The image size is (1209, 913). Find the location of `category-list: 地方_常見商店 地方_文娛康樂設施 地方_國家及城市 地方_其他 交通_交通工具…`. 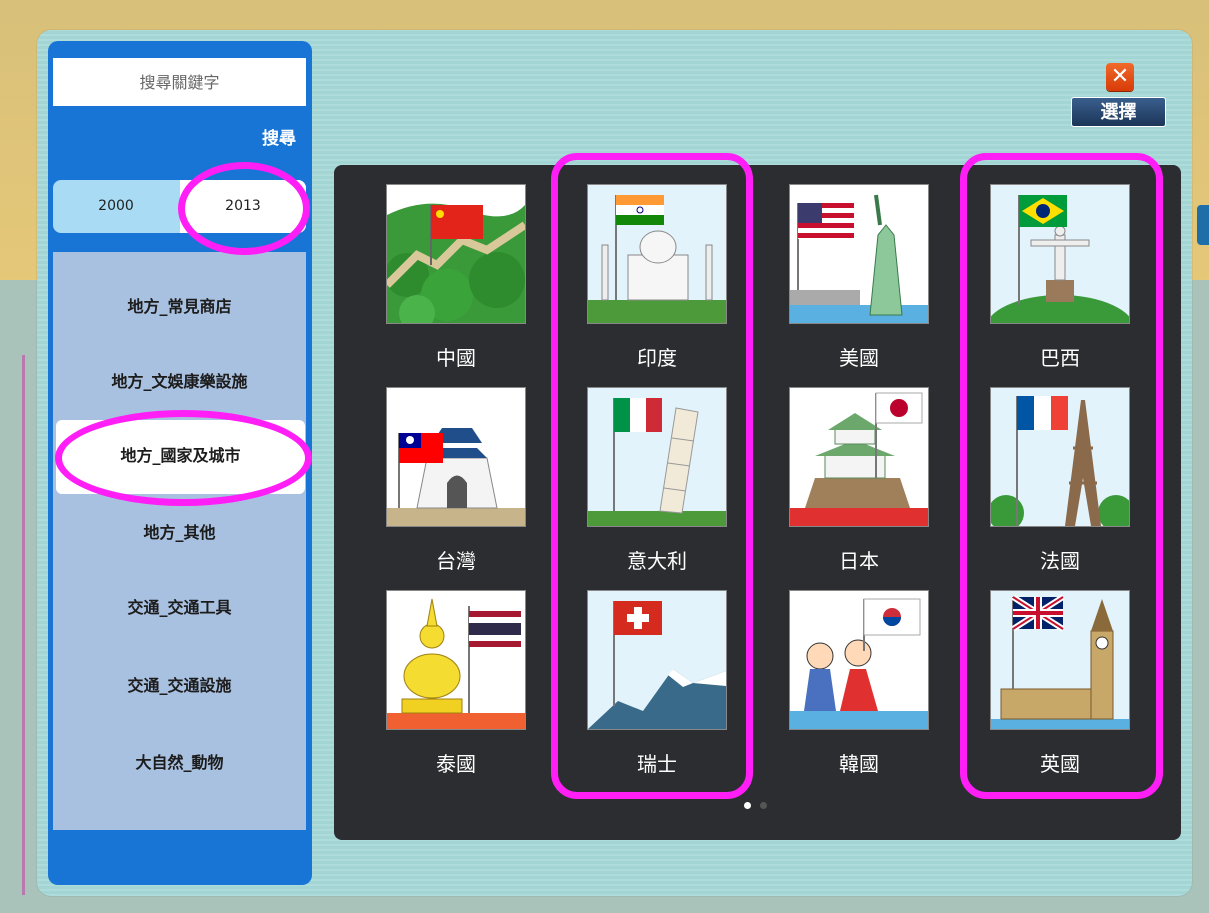

category-list: 地方_常見商店 地方_文娛康樂設施 地方_國家及城市 地方_其他 交通_交通工具… is located at coordinates (179, 541).